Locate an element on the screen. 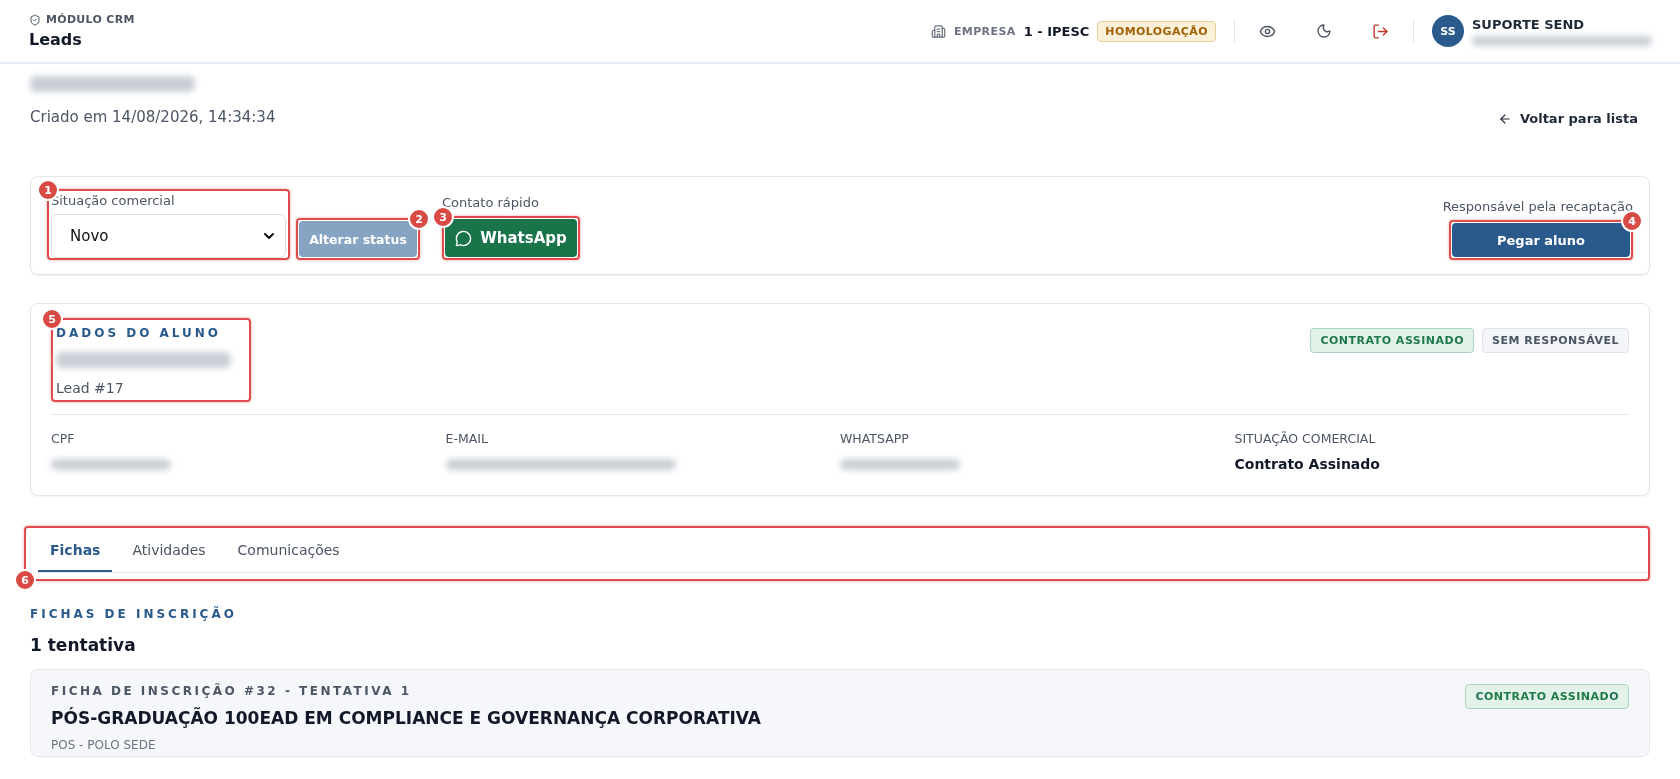  building-icon is located at coordinates (938, 31).